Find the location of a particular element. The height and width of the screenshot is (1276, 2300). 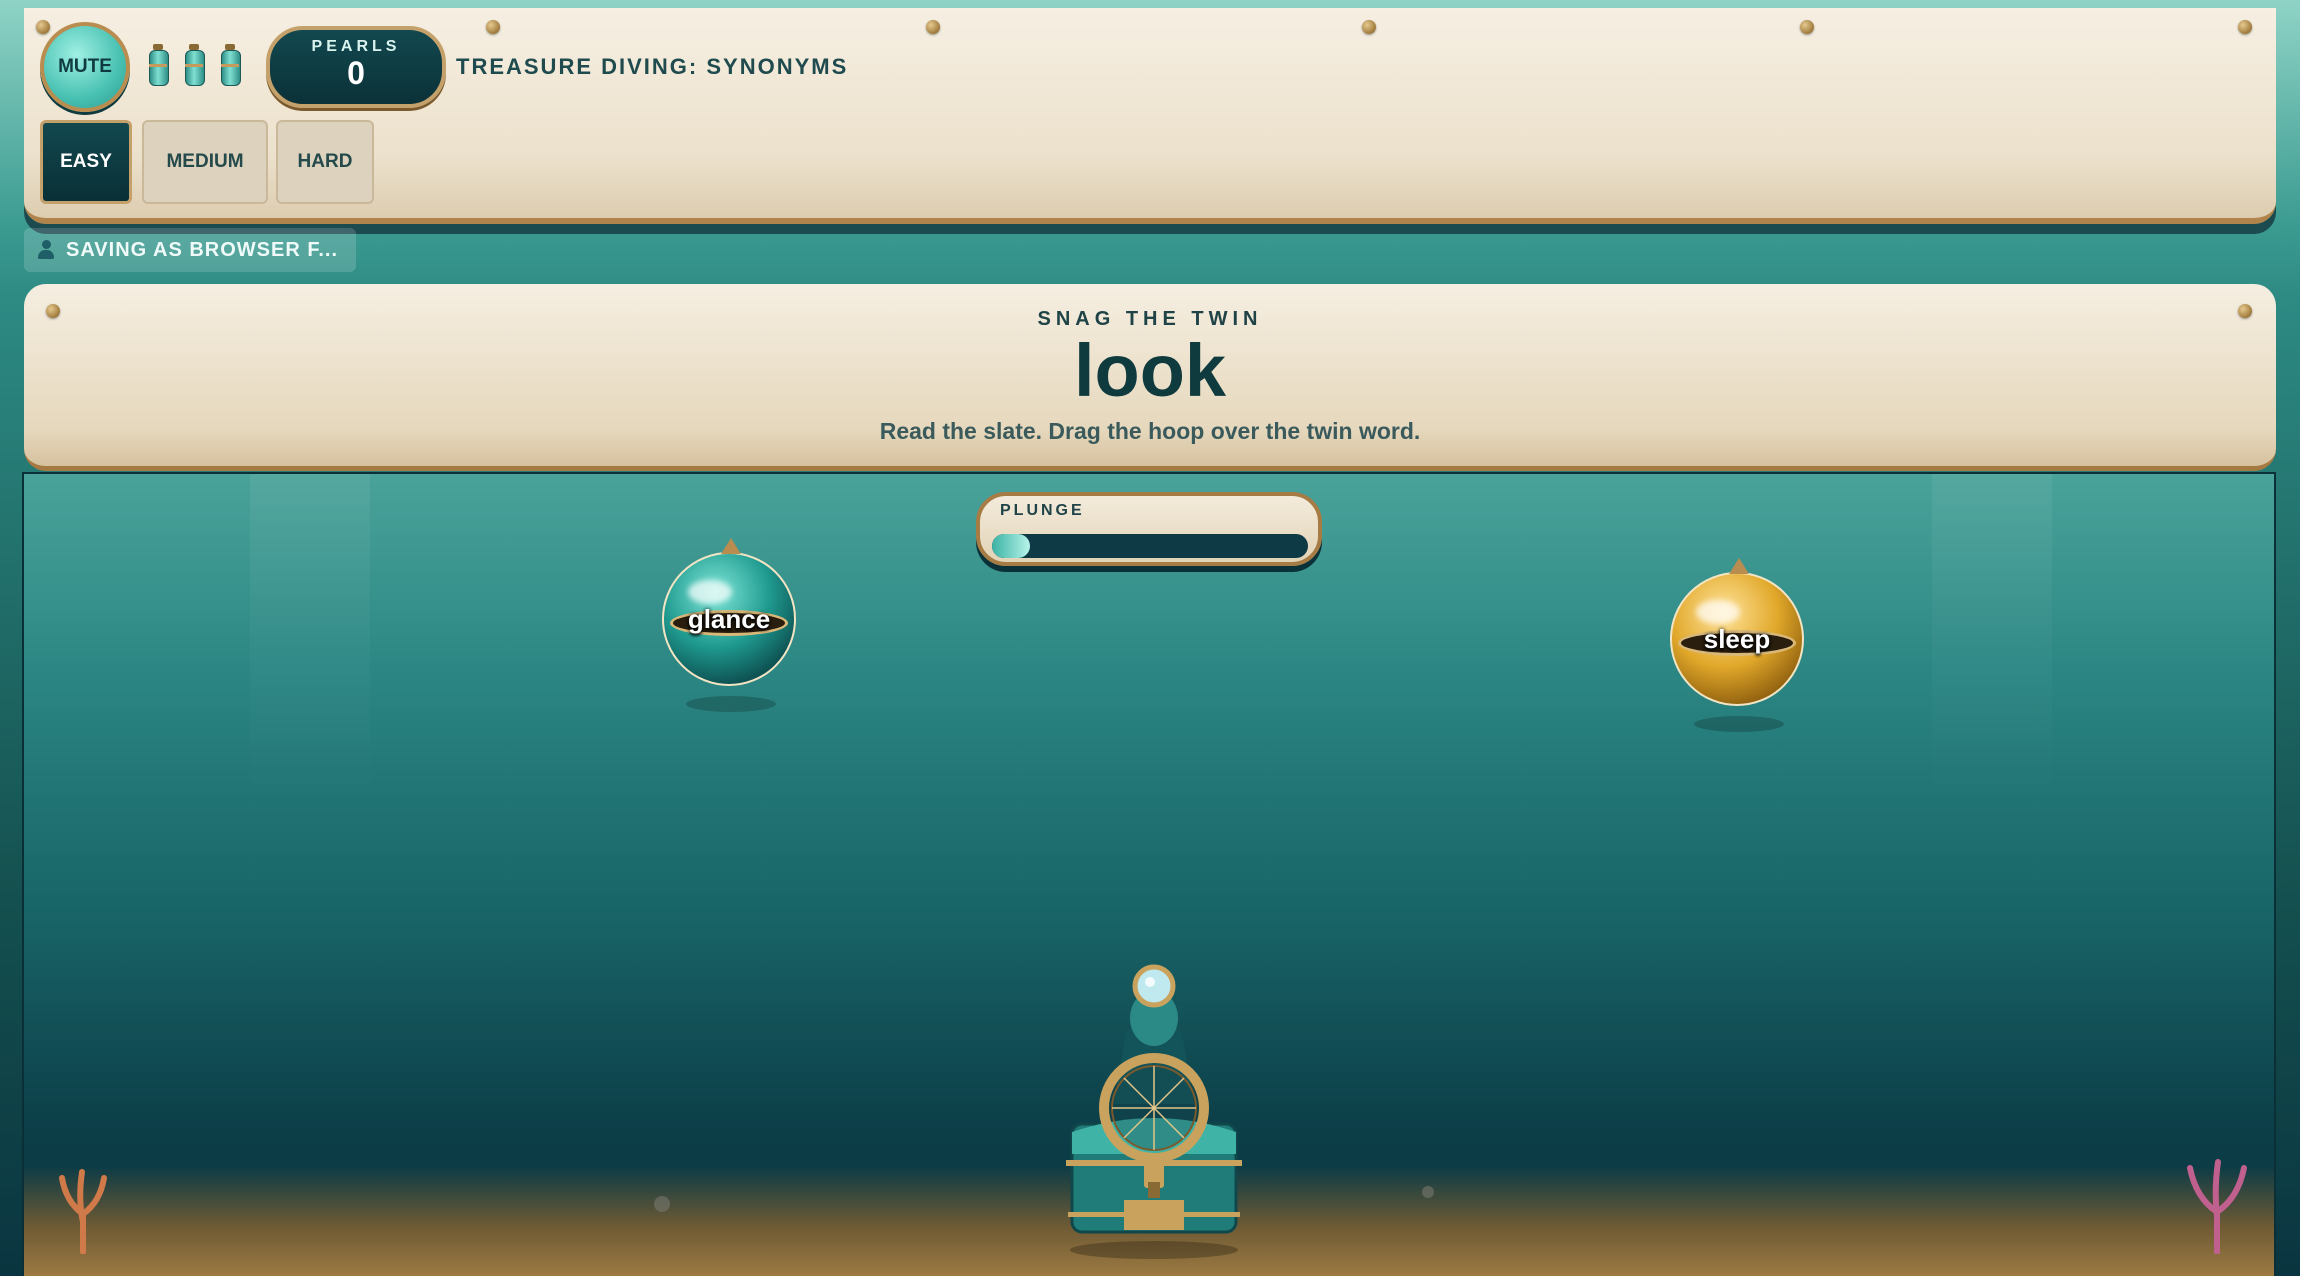

word-bubble: sleep is located at coordinates (1737, 645).